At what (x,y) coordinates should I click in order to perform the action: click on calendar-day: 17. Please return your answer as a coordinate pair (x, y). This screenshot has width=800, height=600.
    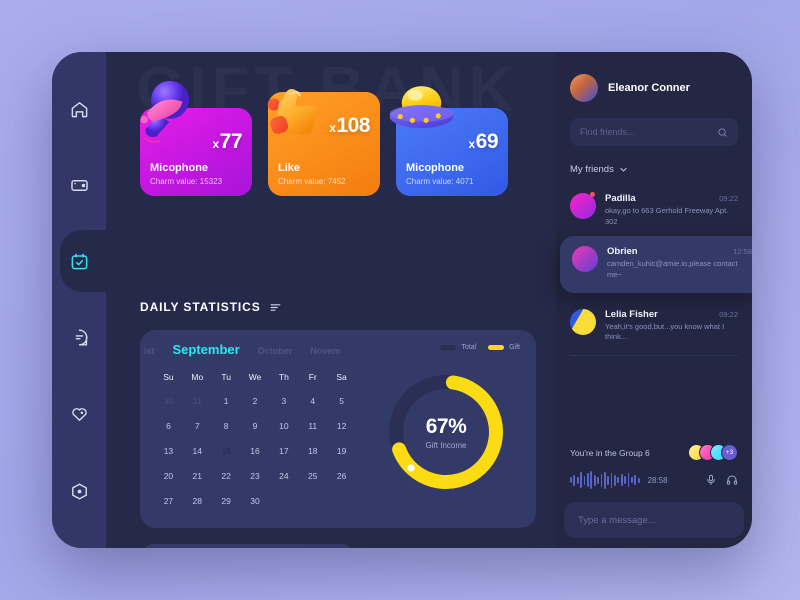
    Looking at the image, I should click on (283, 450).